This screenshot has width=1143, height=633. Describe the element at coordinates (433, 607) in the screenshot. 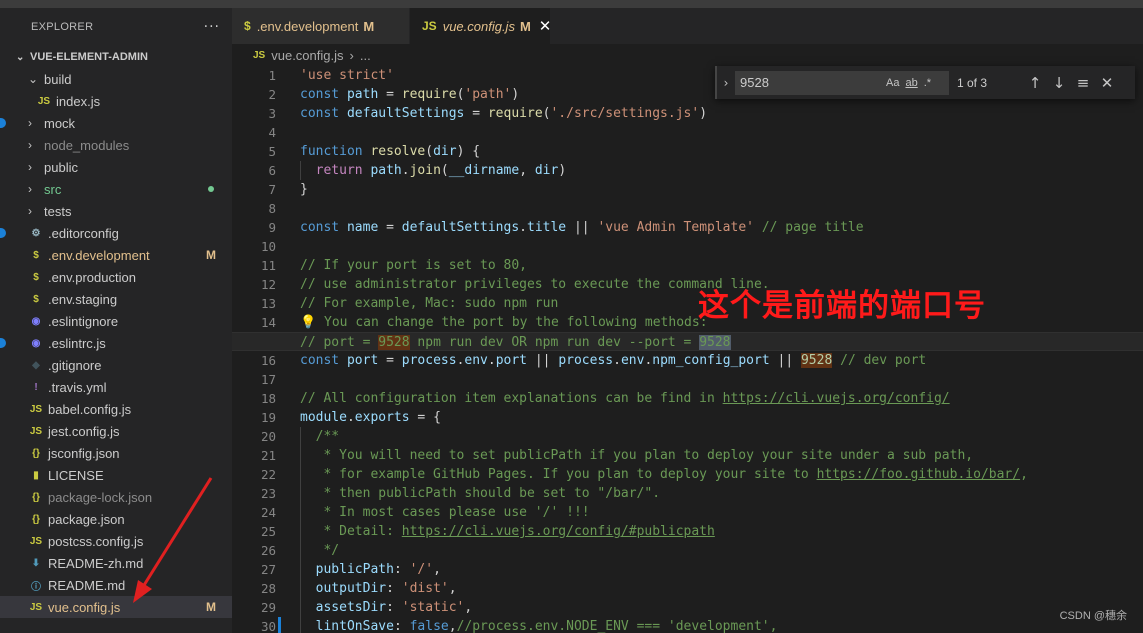

I see `code-token: 'static'` at that location.